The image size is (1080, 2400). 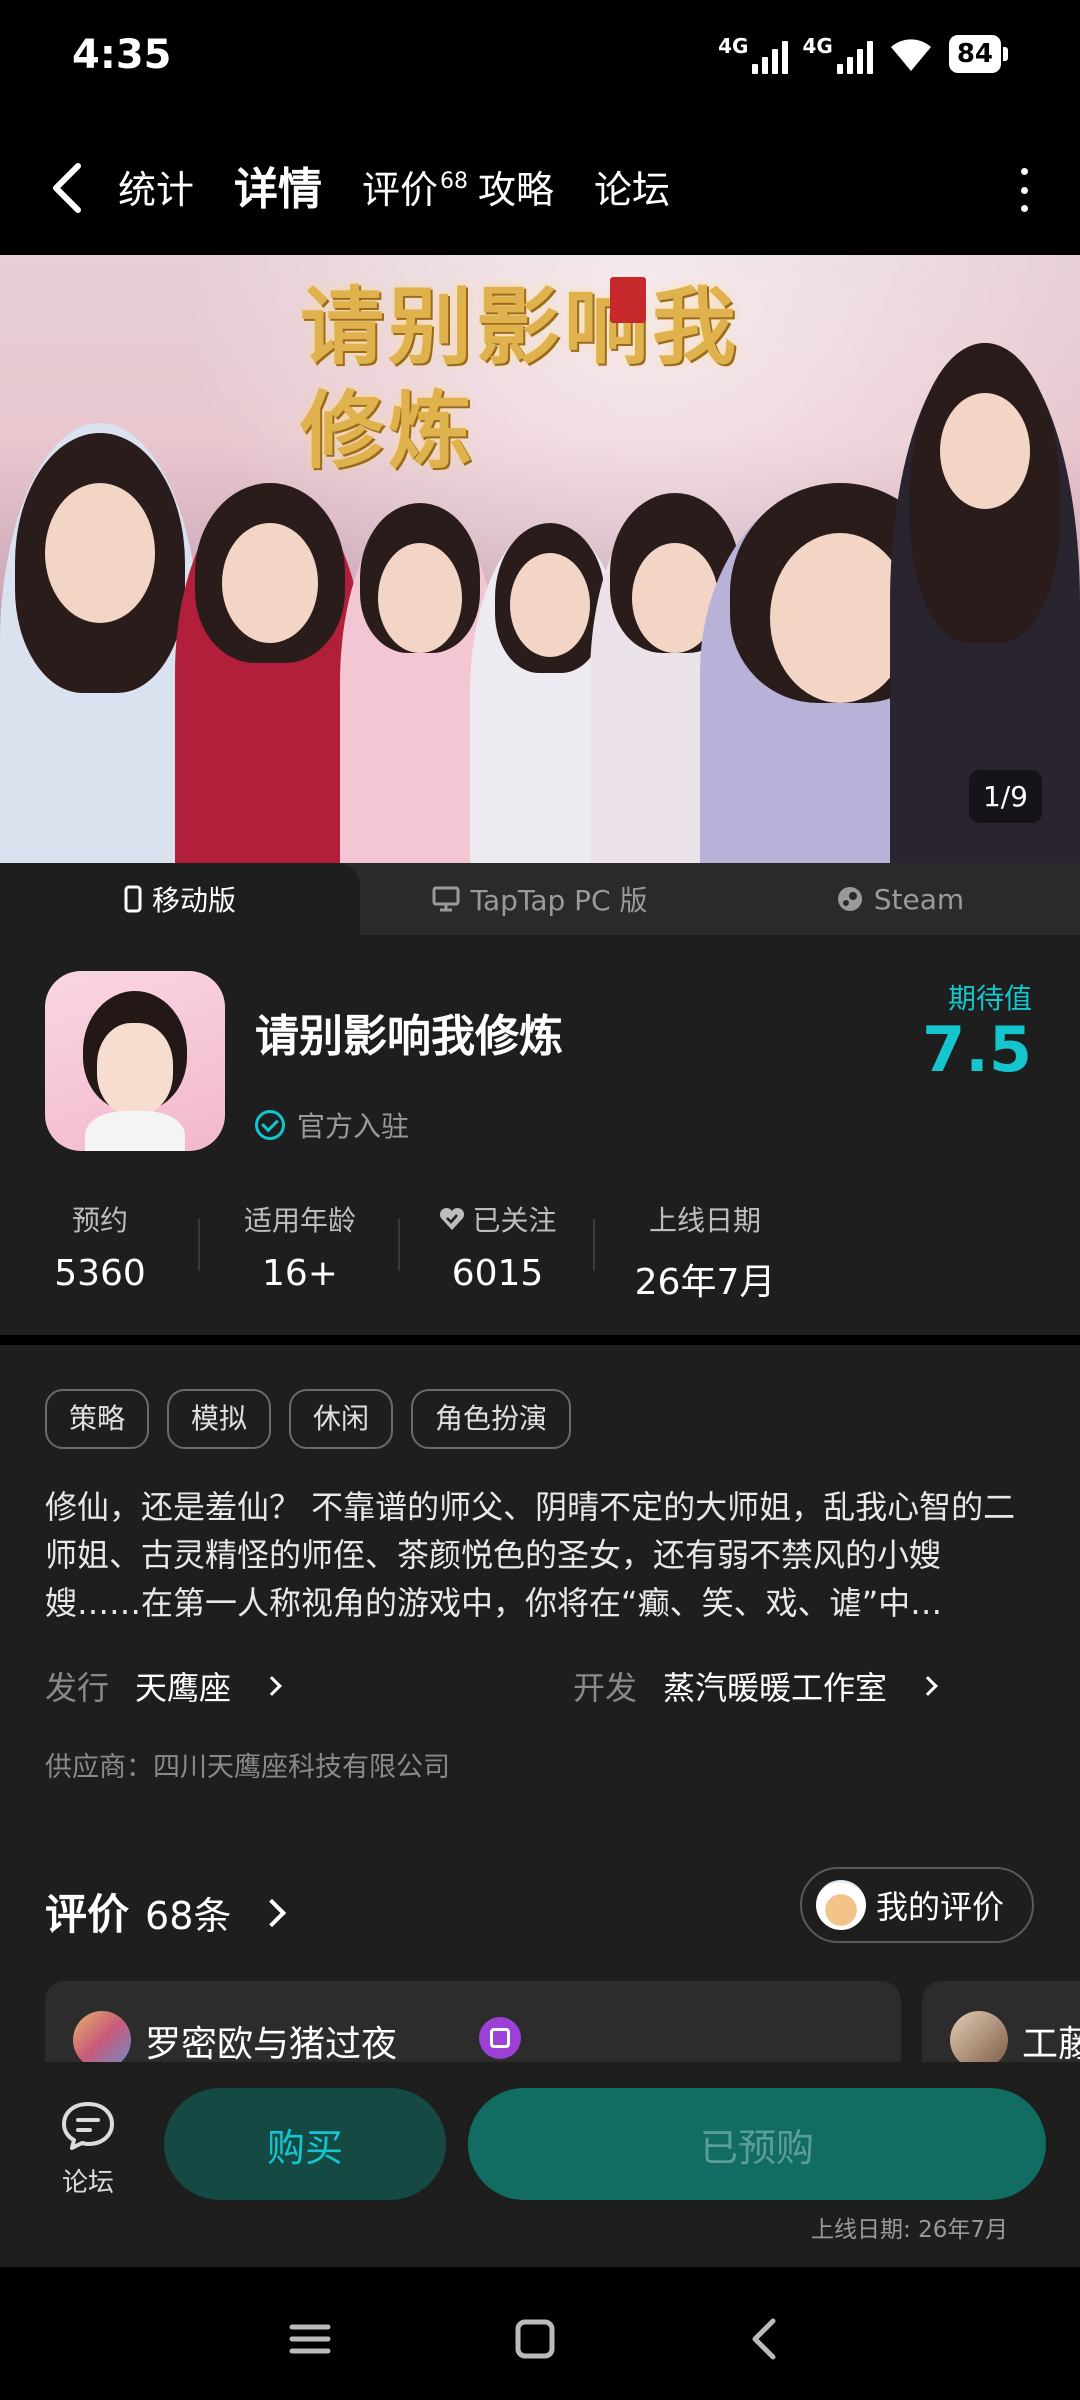 I want to click on badge-icon, so click(x=500, y=2038).